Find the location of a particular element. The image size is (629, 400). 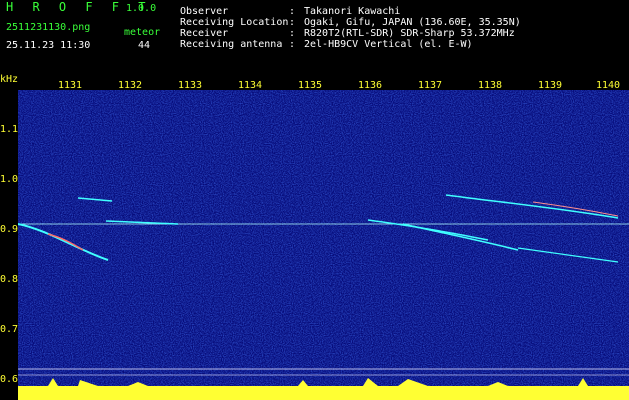

y-tick-label: 1.0 is located at coordinates (9, 179).